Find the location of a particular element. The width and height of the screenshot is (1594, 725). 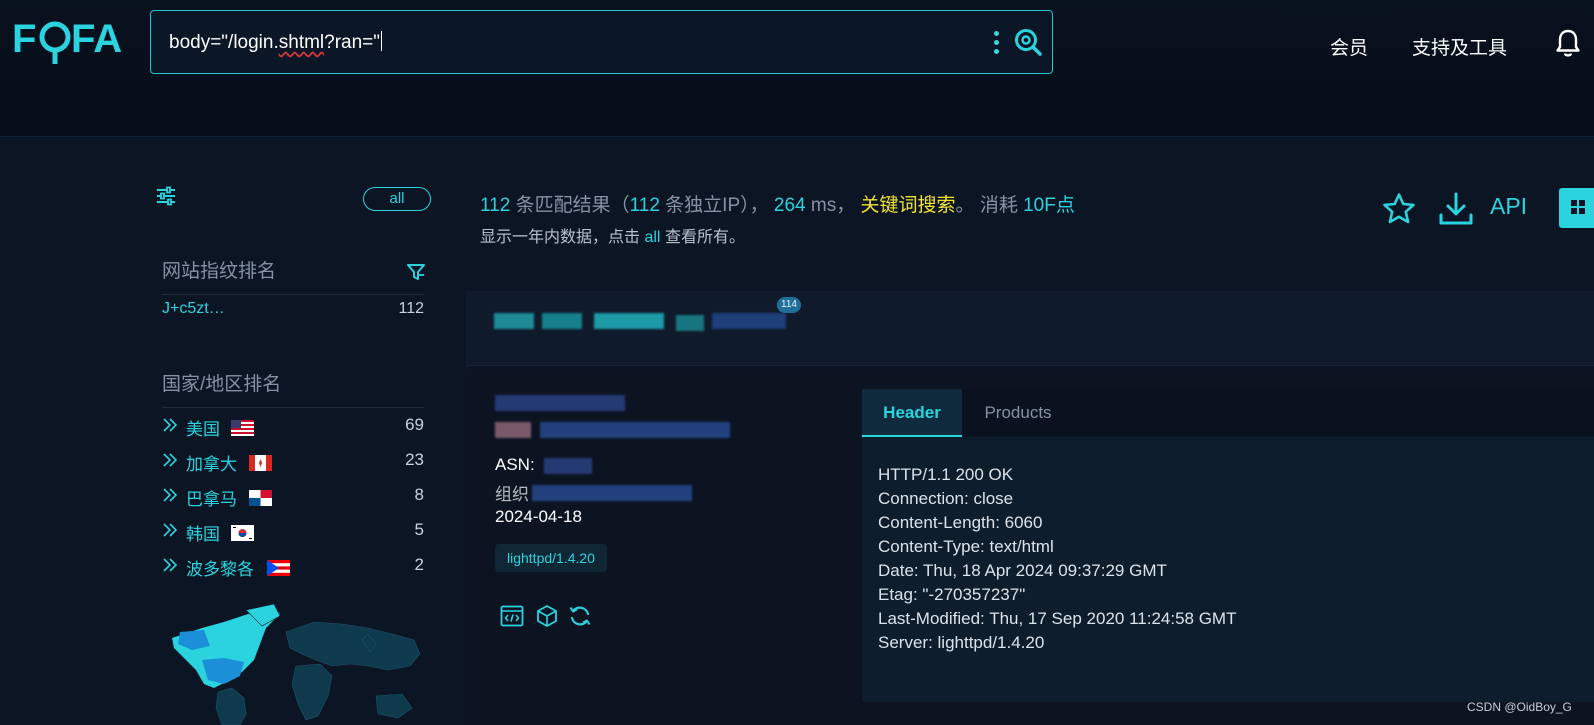

organization-label: 组织 is located at coordinates (512, 494).